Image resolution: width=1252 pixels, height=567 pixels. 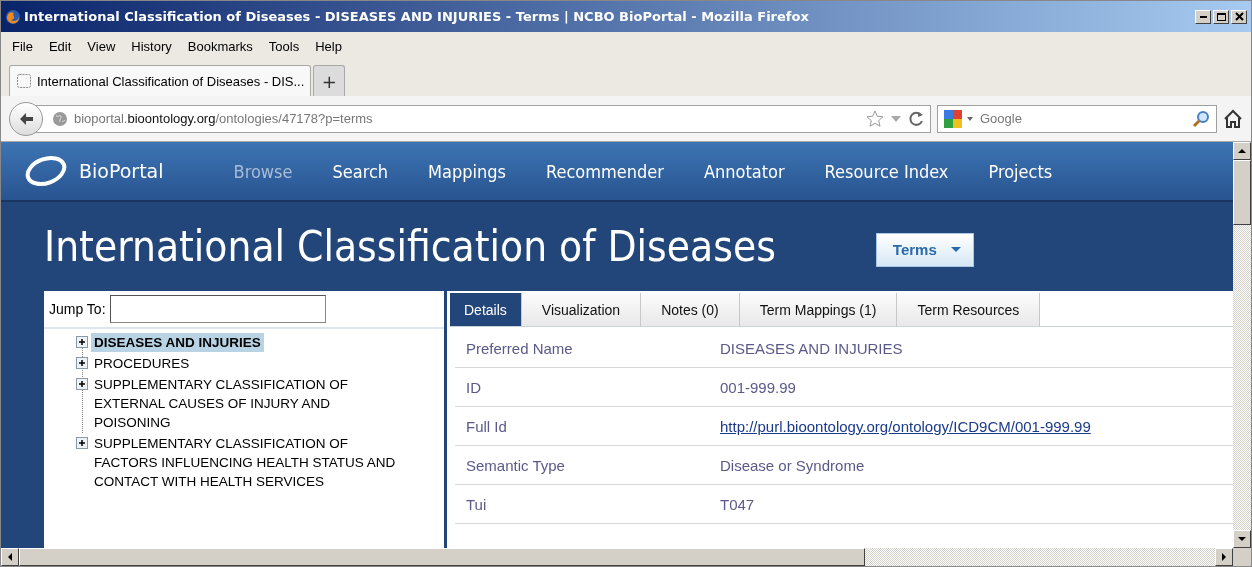 What do you see at coordinates (177, 342) in the screenshot?
I see `tree-item: DISEASES AND INJURIES` at bounding box center [177, 342].